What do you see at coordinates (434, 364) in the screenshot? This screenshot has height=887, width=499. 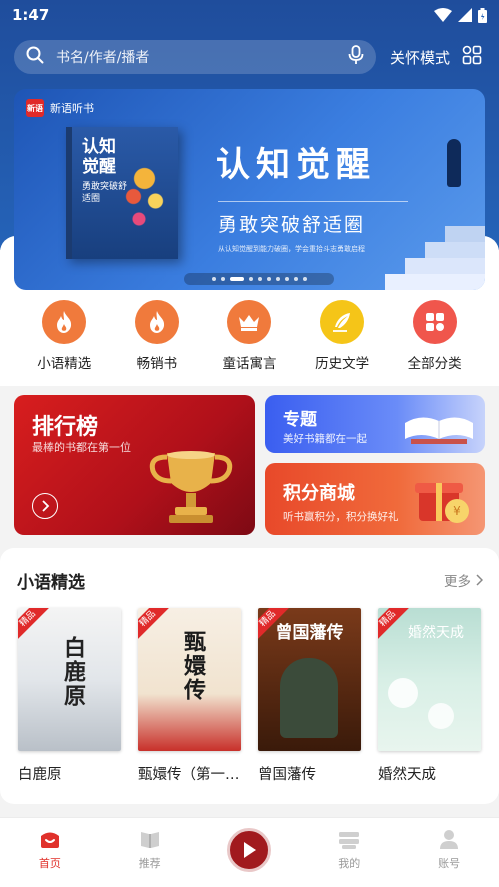 I see `category-label: 全部分类` at bounding box center [434, 364].